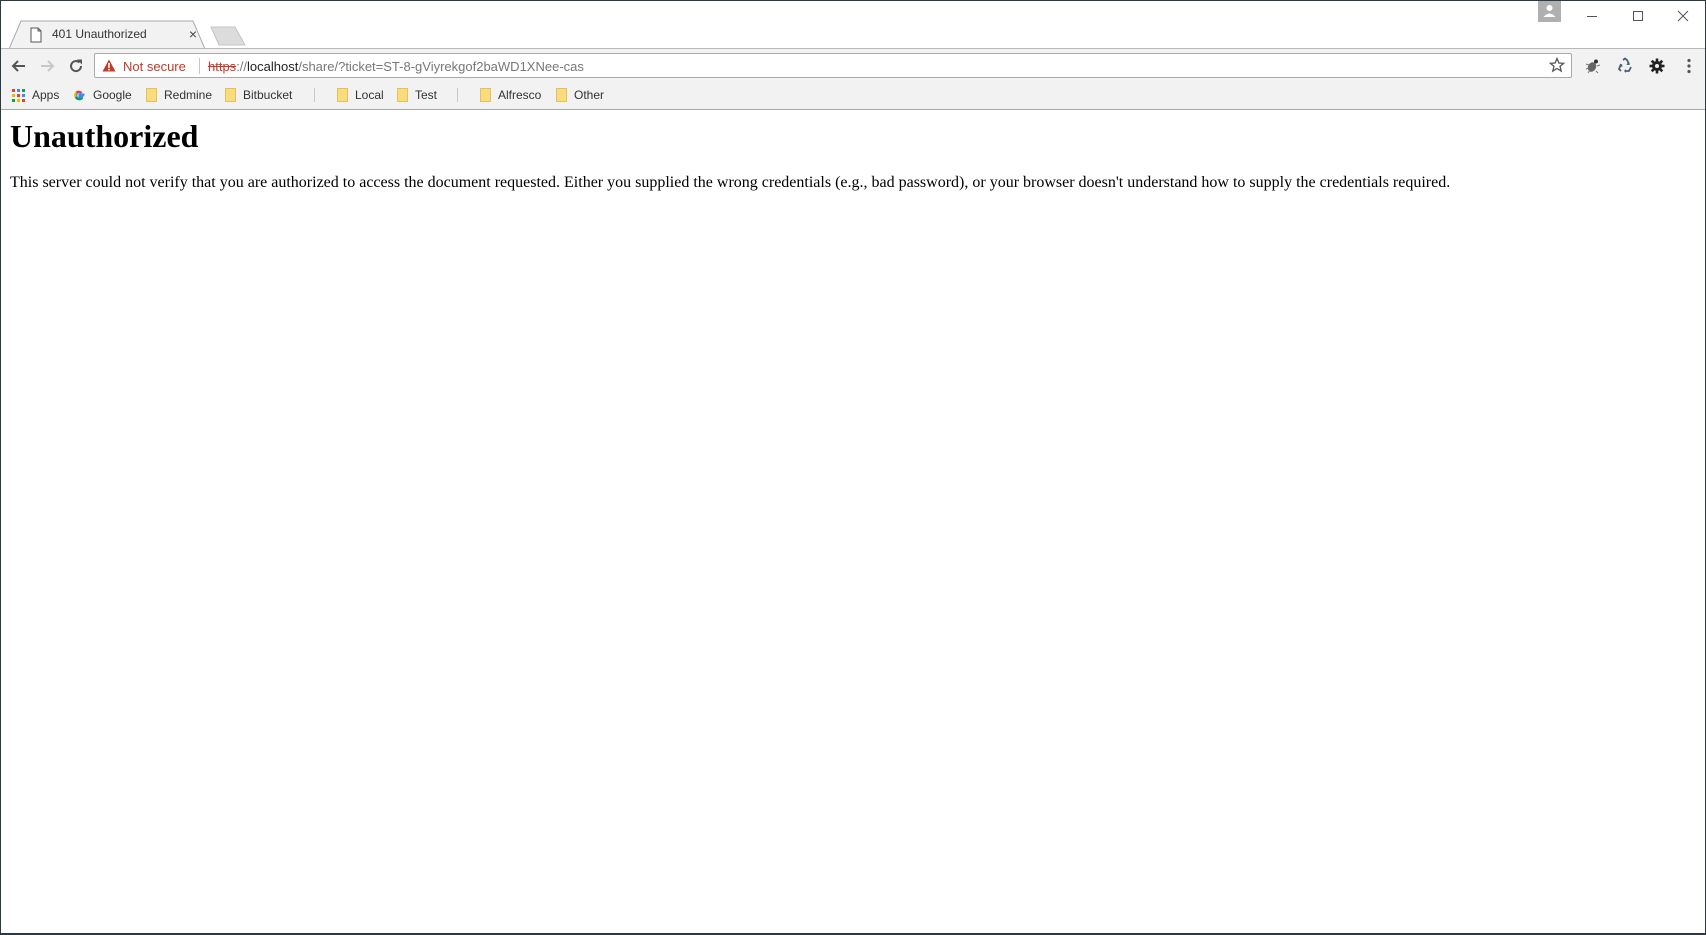 The image size is (1706, 935). I want to click on gear-icon, so click(1657, 66).